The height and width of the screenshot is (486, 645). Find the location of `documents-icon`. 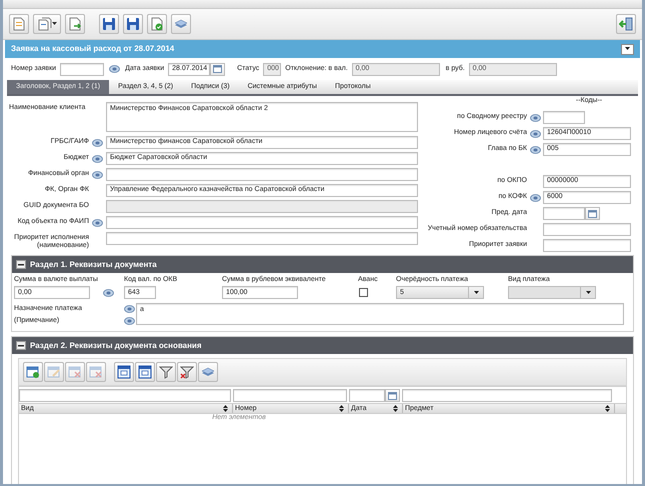

documents-icon is located at coordinates (45, 24).